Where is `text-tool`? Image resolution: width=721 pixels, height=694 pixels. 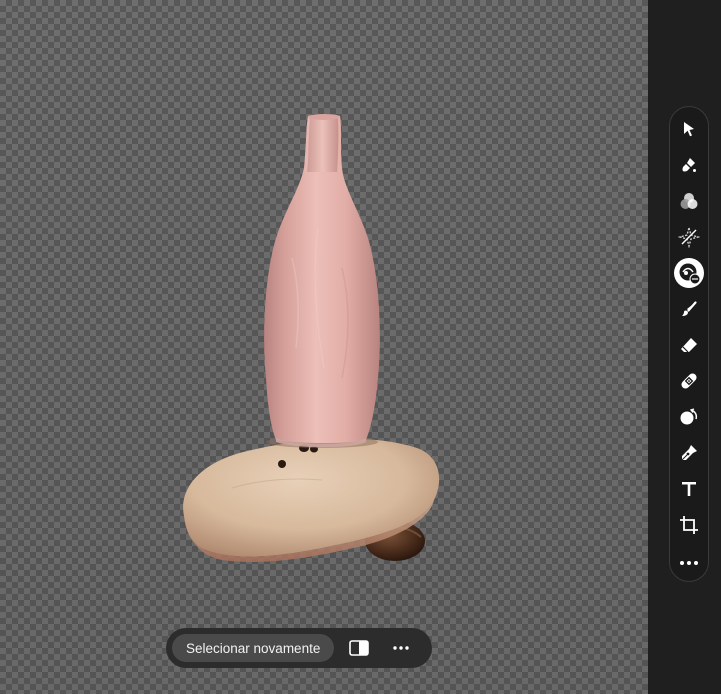 text-tool is located at coordinates (689, 489).